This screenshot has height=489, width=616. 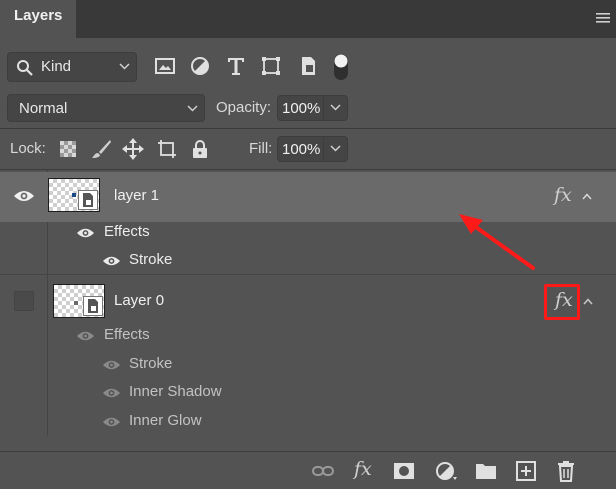 I want to click on new-group-folder-icon, so click(x=486, y=471).